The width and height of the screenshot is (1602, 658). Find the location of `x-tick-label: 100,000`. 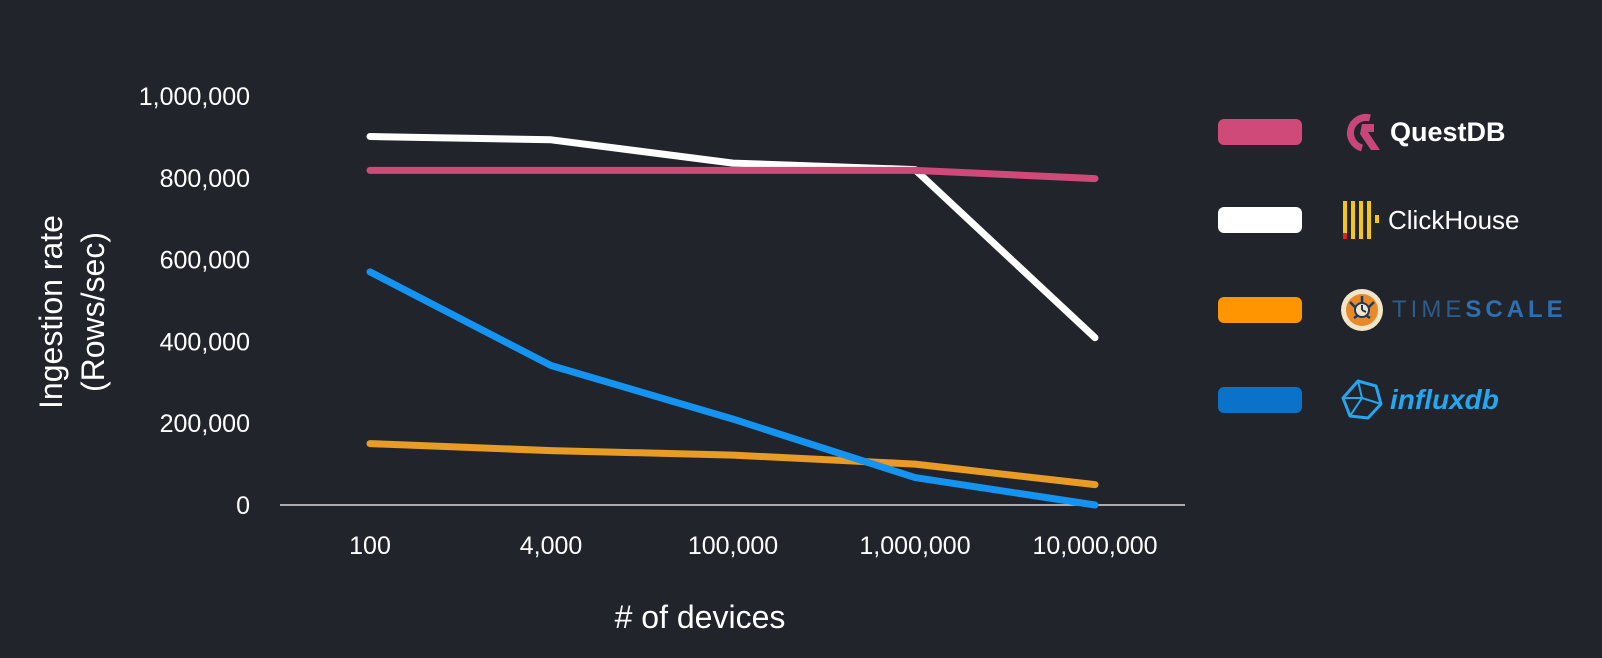

x-tick-label: 100,000 is located at coordinates (733, 546).